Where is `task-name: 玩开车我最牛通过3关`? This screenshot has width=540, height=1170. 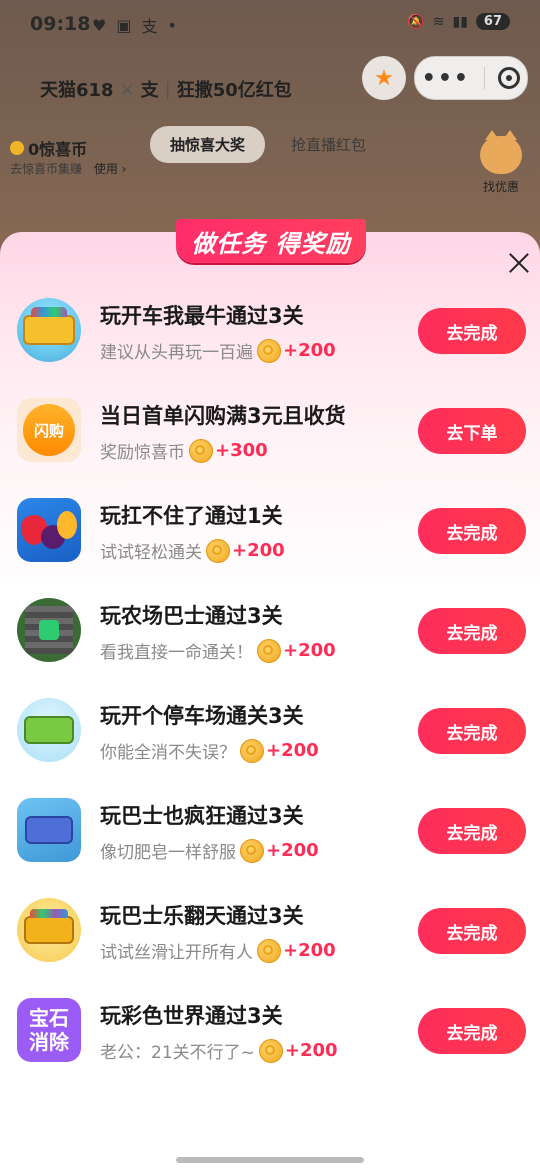 task-name: 玩开车我最牛通过3关 is located at coordinates (202, 316).